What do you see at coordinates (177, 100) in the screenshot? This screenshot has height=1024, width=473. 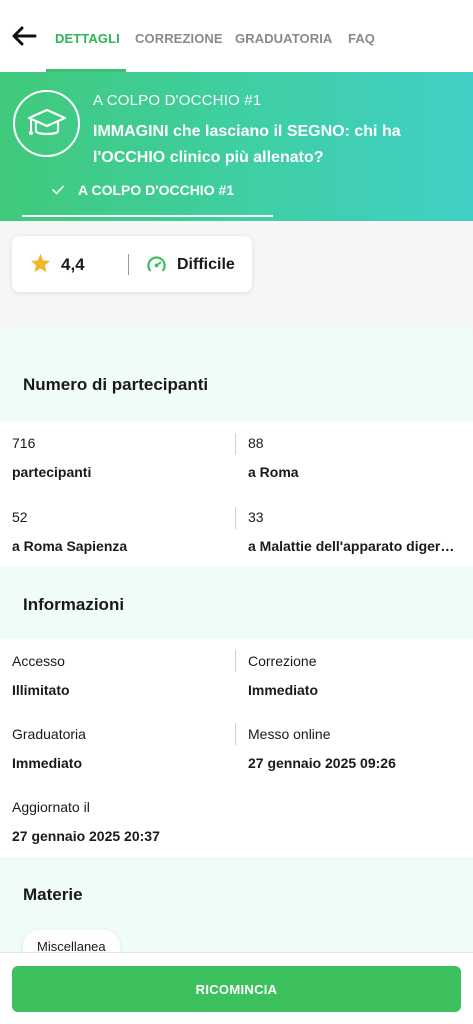 I see `quiz-kicker: A COLPO D'OCCHIO #1` at bounding box center [177, 100].